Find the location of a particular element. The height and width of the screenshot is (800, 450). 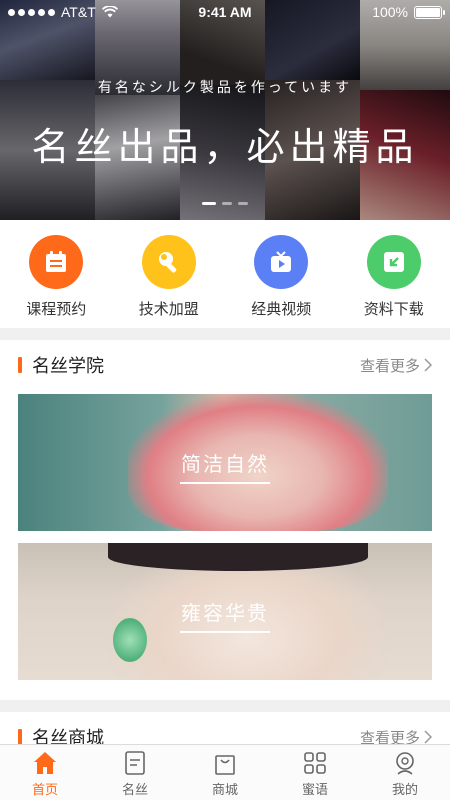

academy-see-more-link: 查看更多 is located at coordinates (396, 365).